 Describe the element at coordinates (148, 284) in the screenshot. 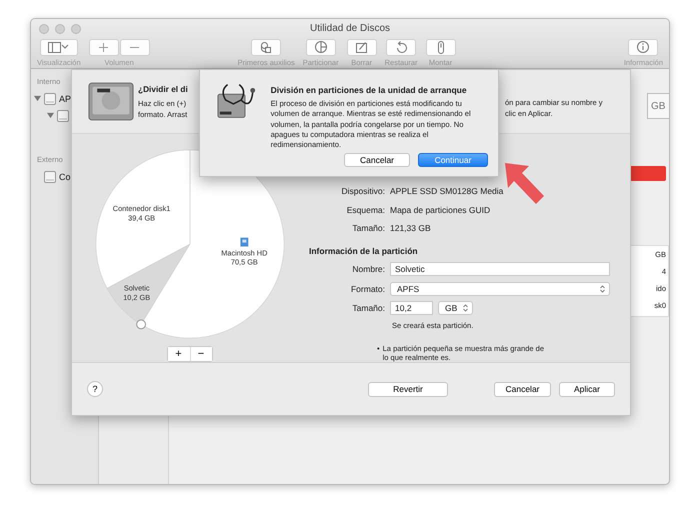

I see `partition-slice` at that location.